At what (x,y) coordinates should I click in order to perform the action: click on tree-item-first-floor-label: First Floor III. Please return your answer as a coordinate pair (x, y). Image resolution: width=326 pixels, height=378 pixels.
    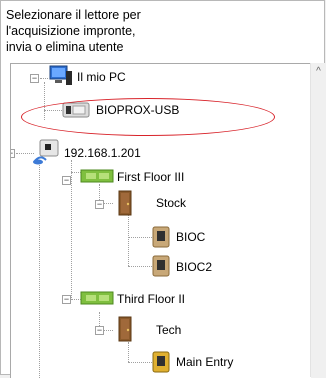
    Looking at the image, I should click on (150, 177).